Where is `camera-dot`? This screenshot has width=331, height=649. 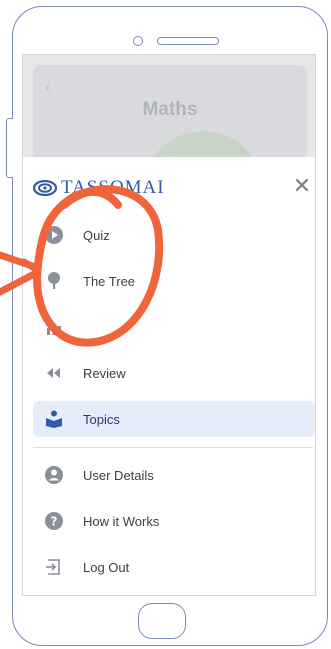 camera-dot is located at coordinates (138, 41).